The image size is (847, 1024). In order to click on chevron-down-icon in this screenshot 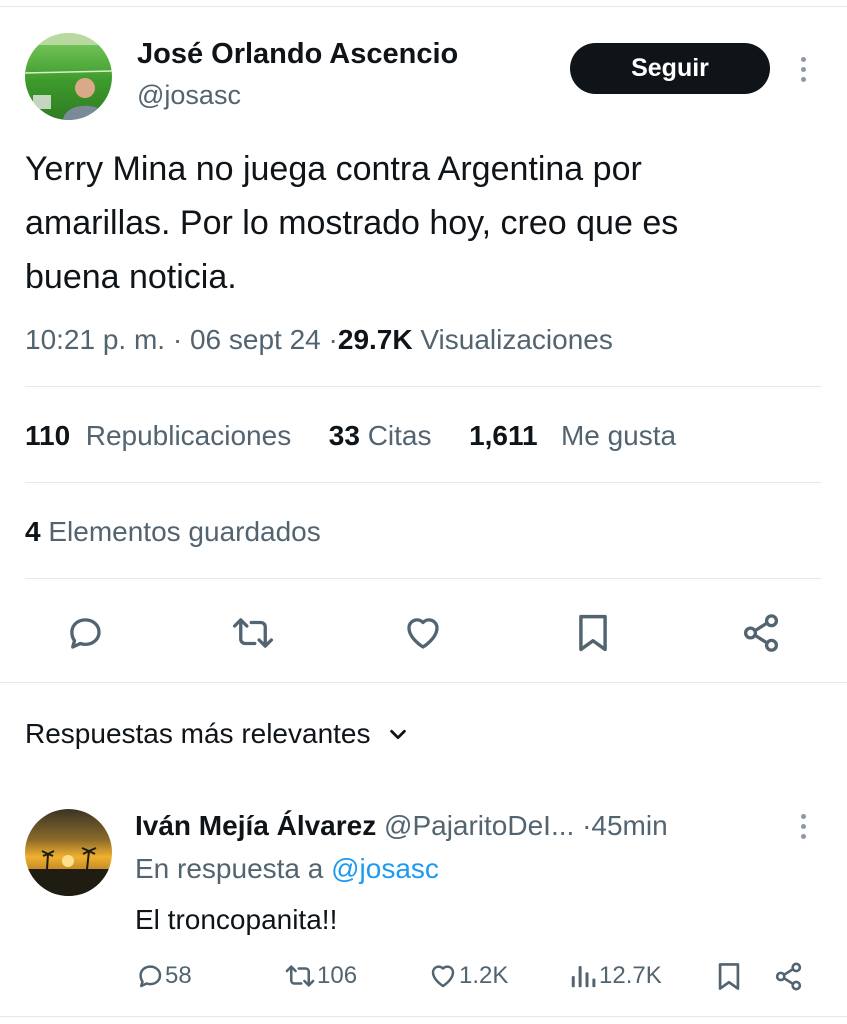, I will do `click(398, 734)`.